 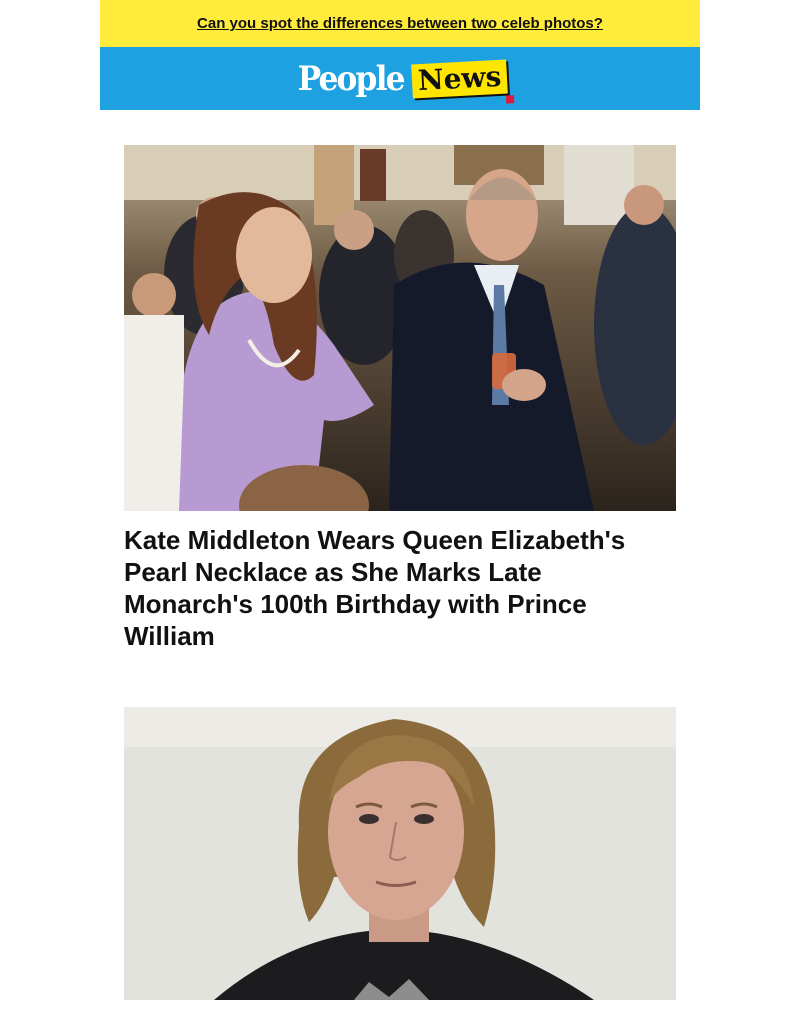 What do you see at coordinates (351, 78) in the screenshot?
I see `logo-people-text: People` at bounding box center [351, 78].